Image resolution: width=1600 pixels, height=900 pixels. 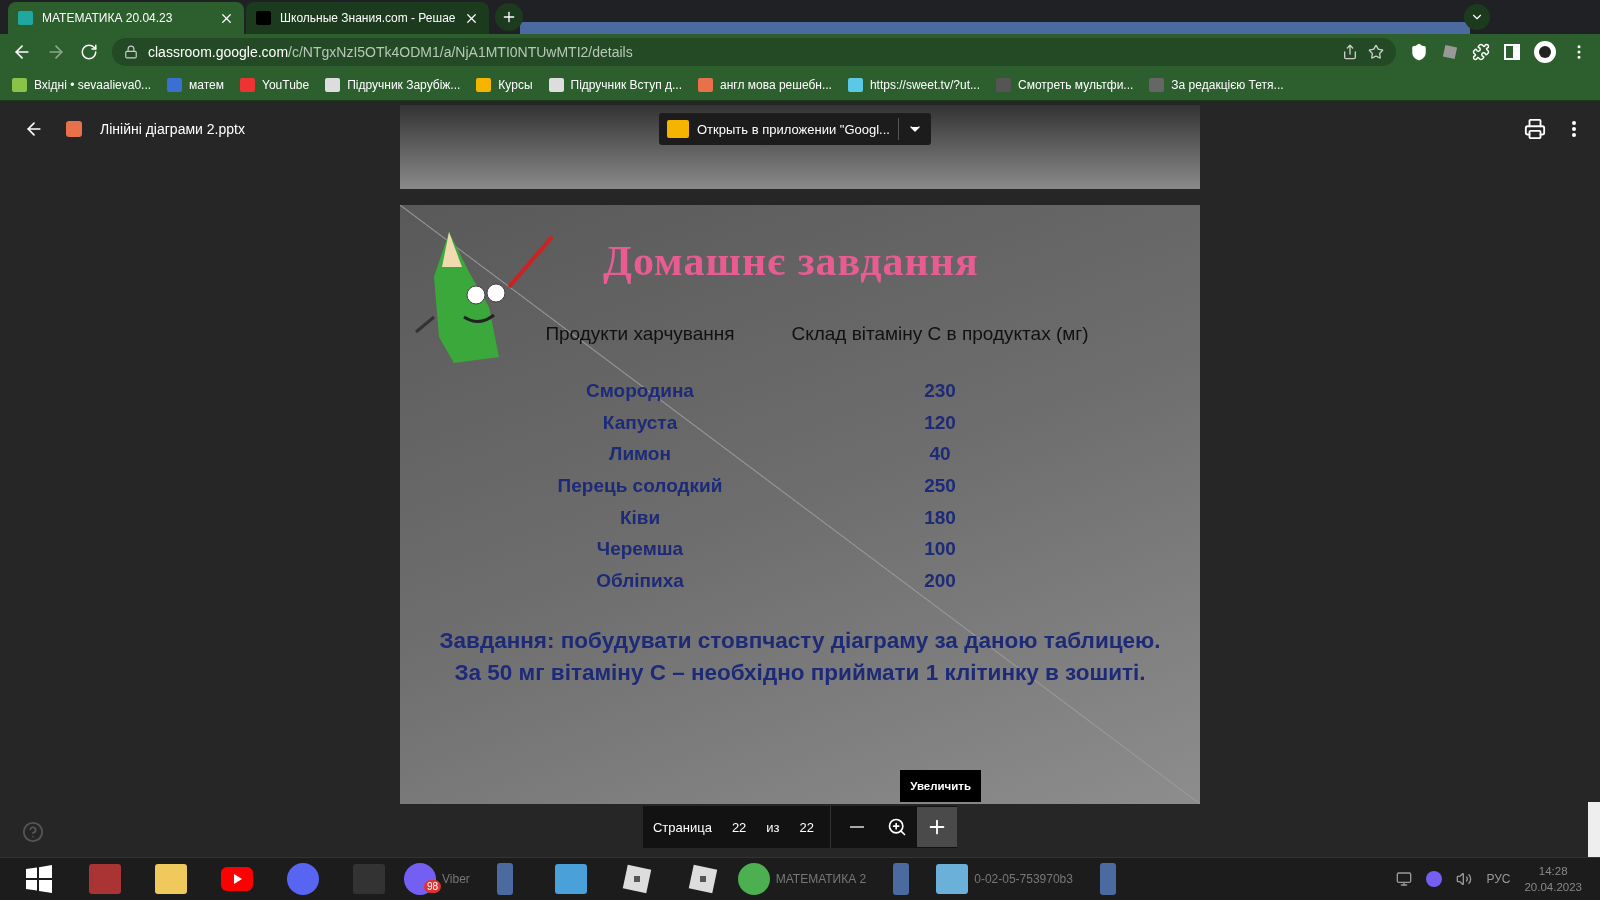 I want to click on table-cell-text: Капуста, so click(x=640, y=422).